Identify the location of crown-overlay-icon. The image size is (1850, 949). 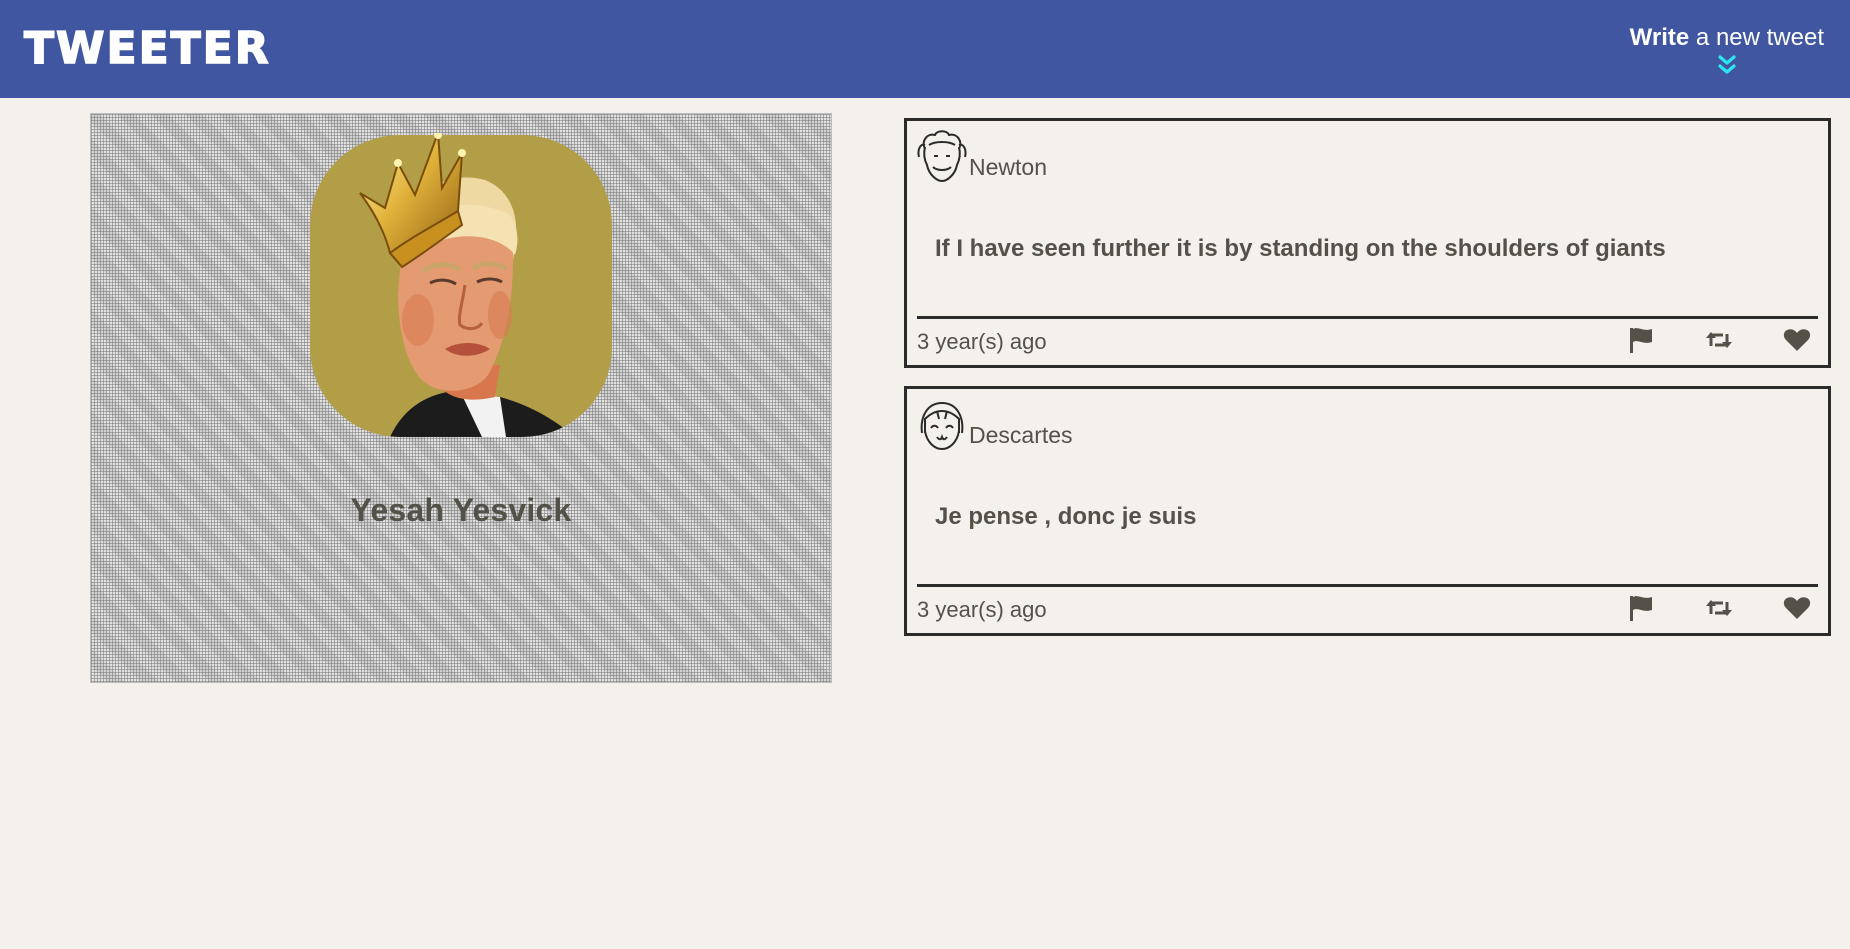
(412, 201).